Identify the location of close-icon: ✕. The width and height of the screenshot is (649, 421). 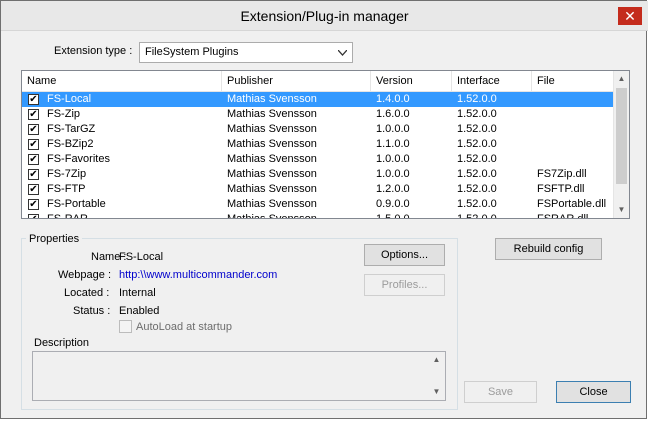
(630, 16).